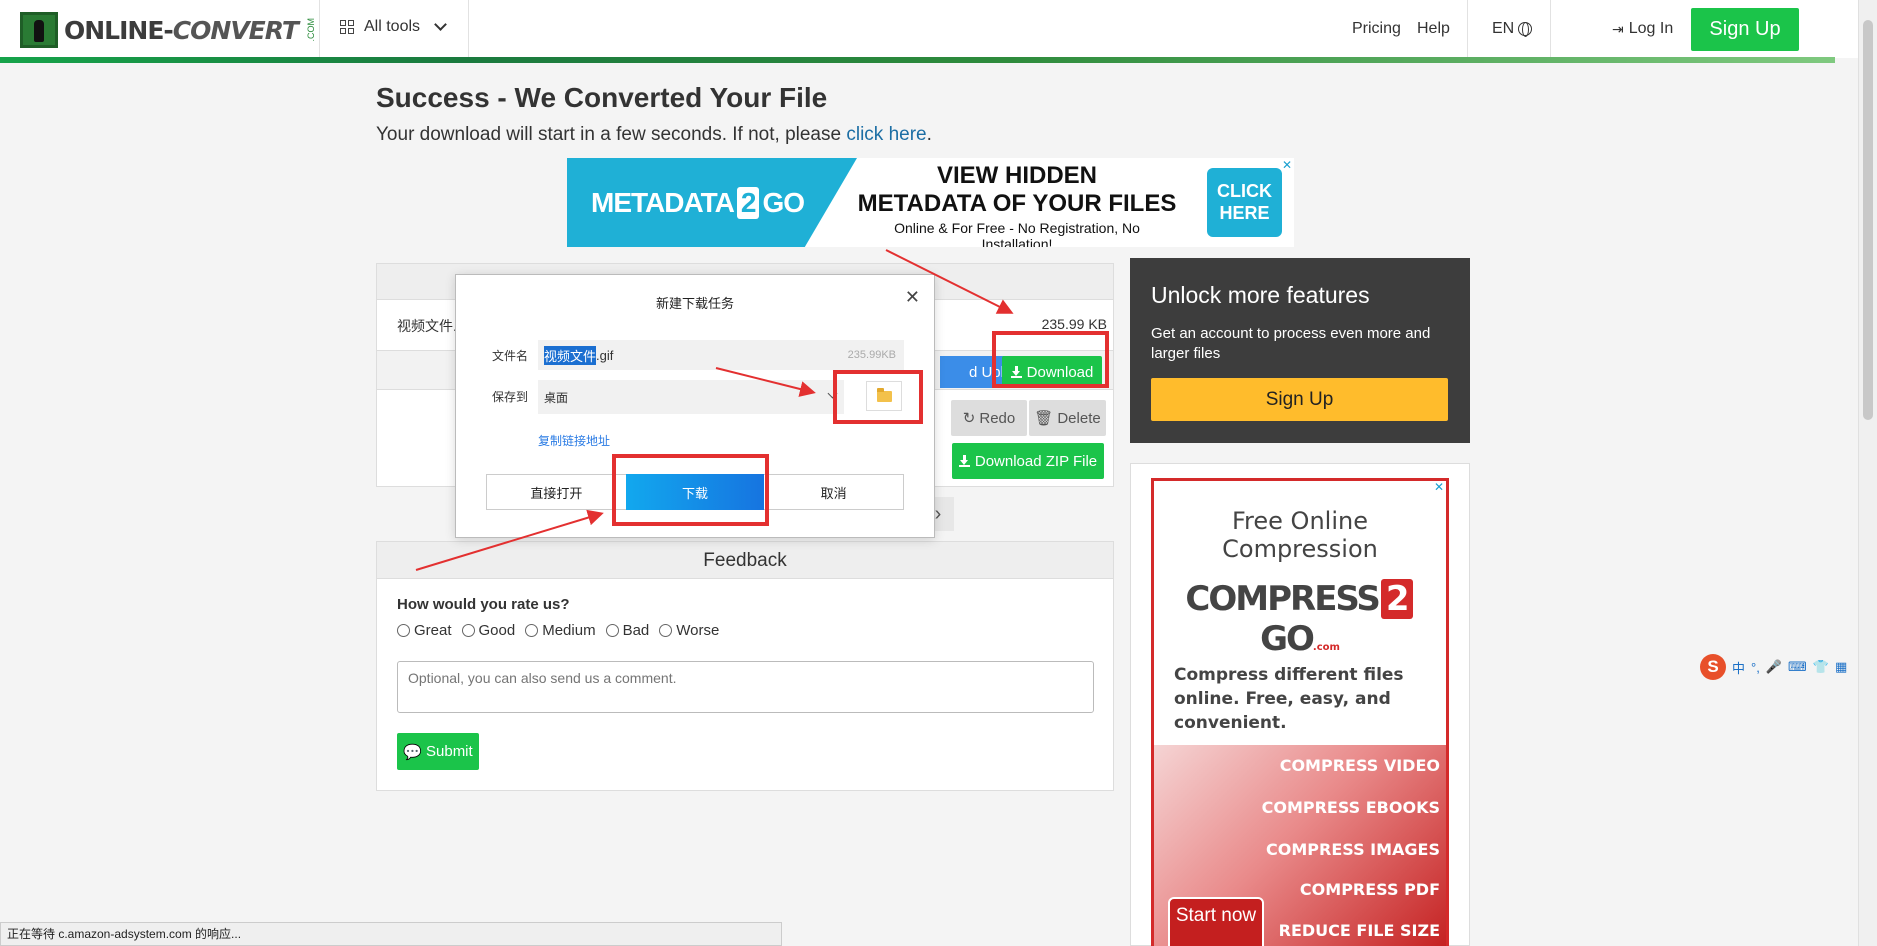  I want to click on click-here-link: click here, so click(886, 134).